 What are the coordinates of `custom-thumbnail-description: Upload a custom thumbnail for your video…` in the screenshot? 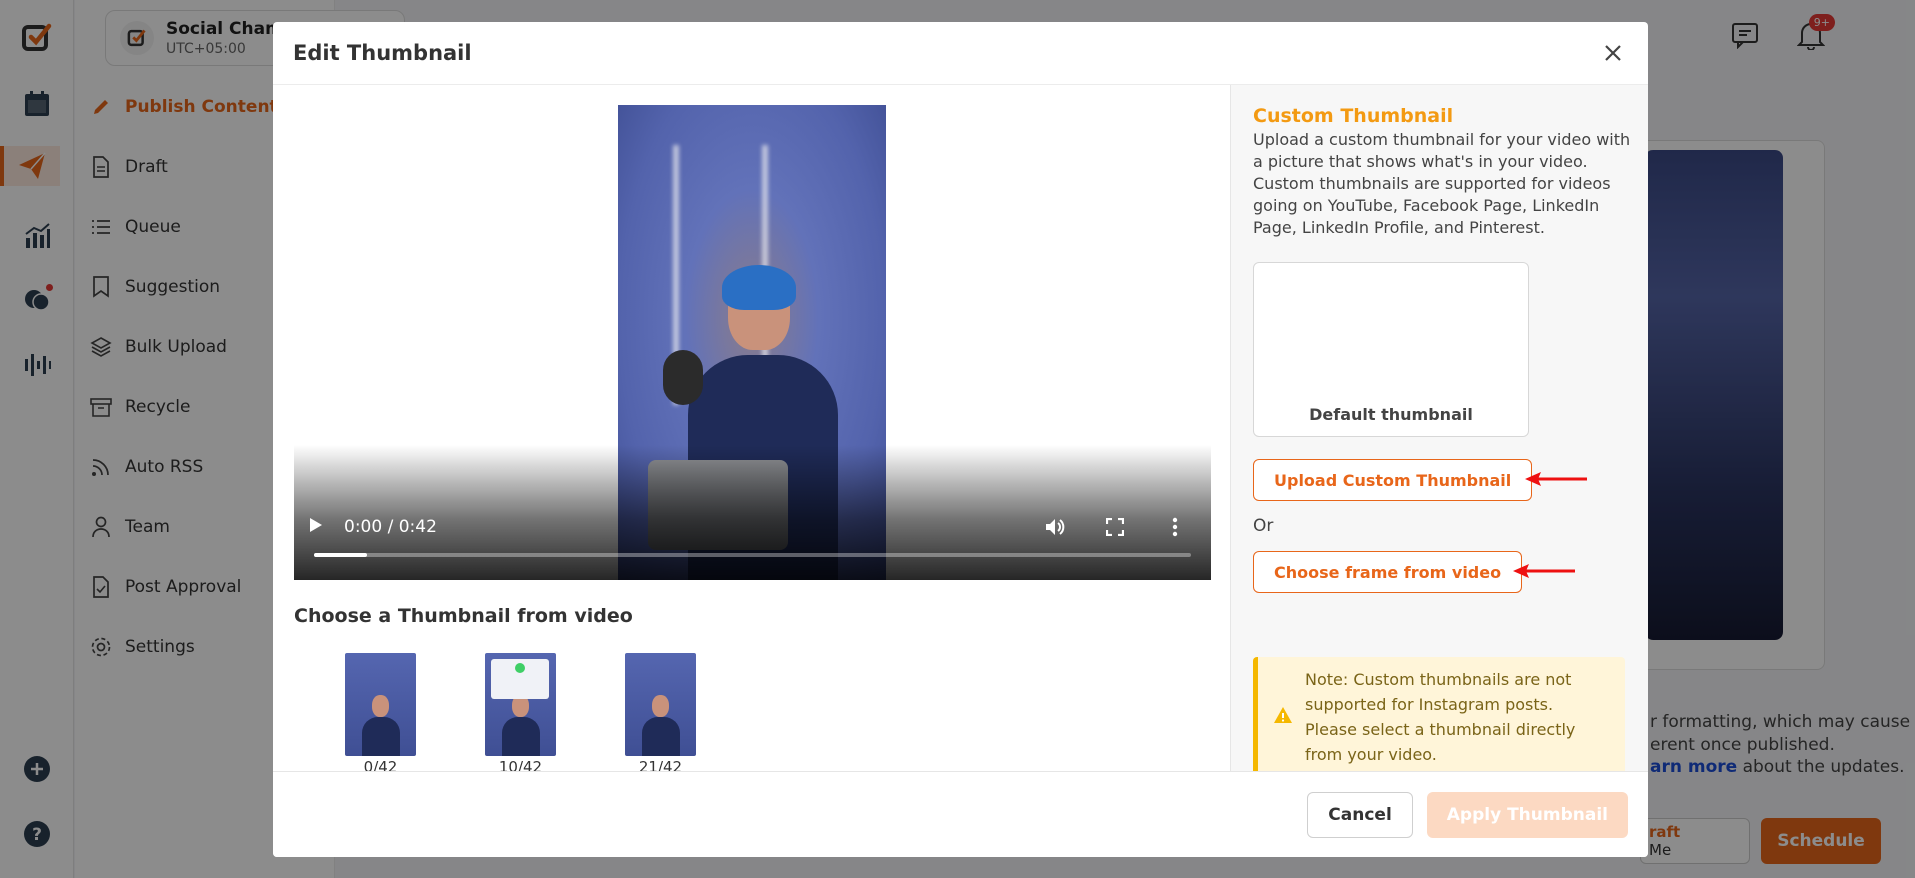 It's located at (1442, 183).